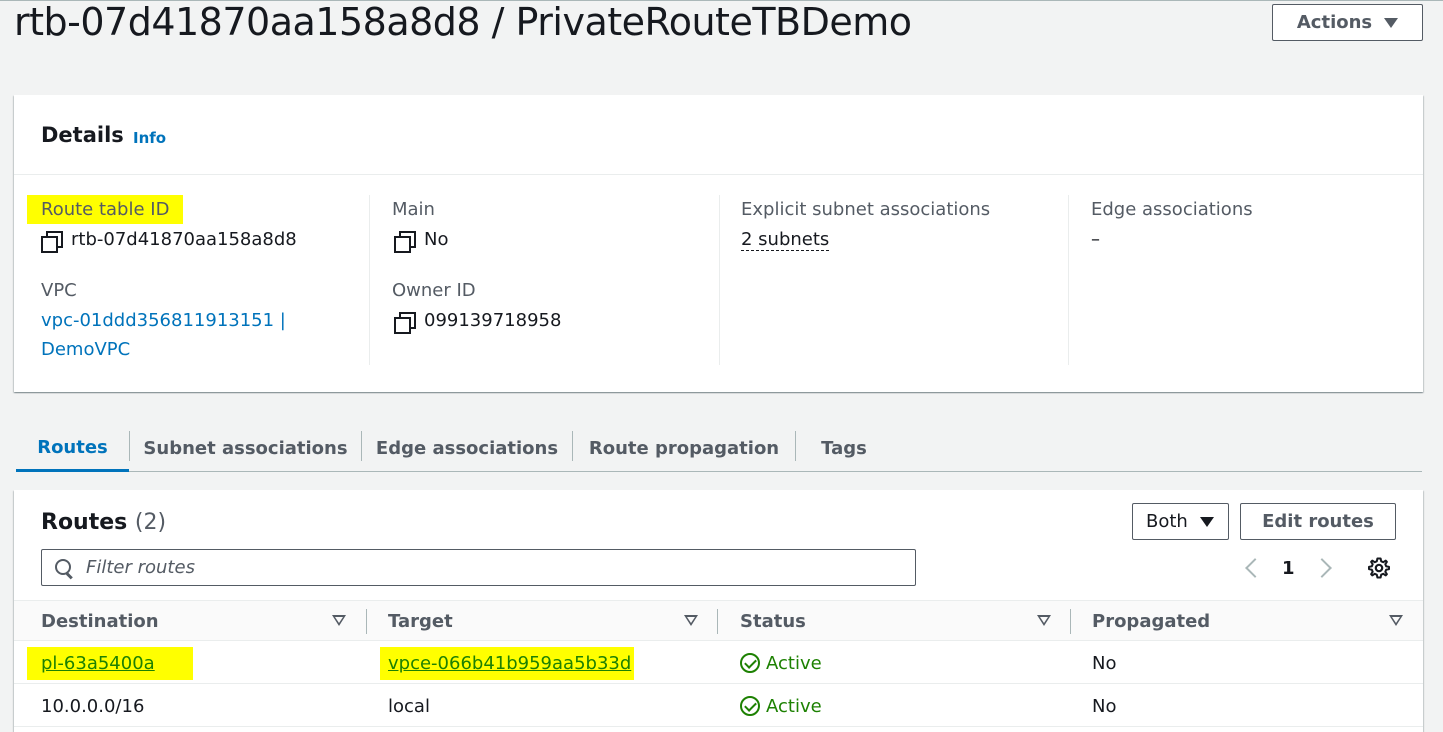 The height and width of the screenshot is (732, 1443). I want to click on details-col-4: Edge associations –, so click(1243, 280).